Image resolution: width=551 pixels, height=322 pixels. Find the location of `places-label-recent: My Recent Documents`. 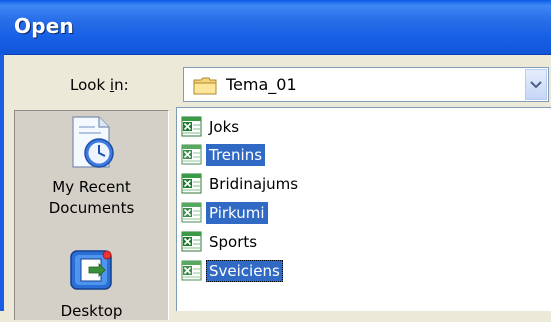

places-label-recent: My Recent Documents is located at coordinates (91, 197).